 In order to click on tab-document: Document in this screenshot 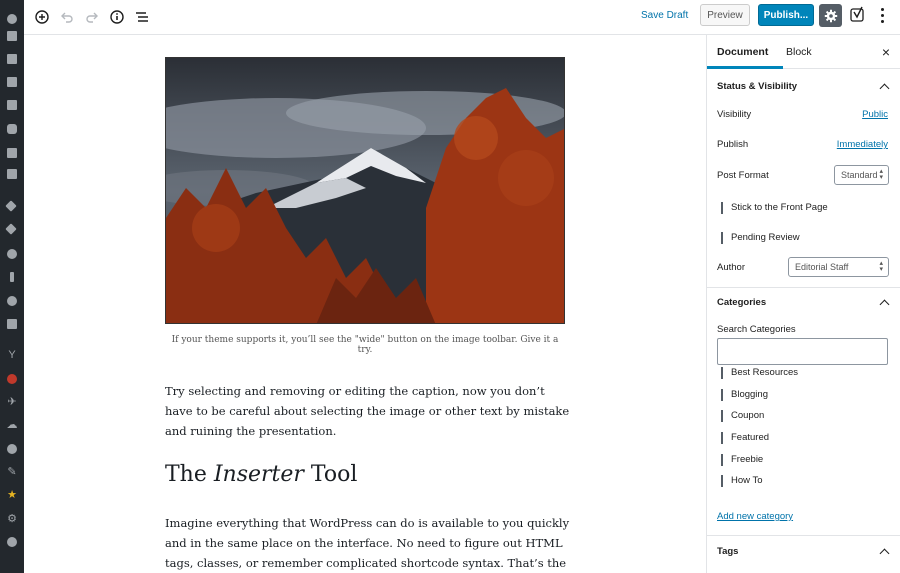, I will do `click(742, 52)`.